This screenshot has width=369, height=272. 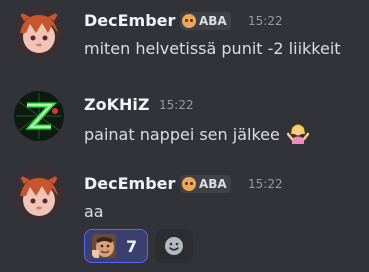 I want to click on reaction-count: 7, so click(x=132, y=246).